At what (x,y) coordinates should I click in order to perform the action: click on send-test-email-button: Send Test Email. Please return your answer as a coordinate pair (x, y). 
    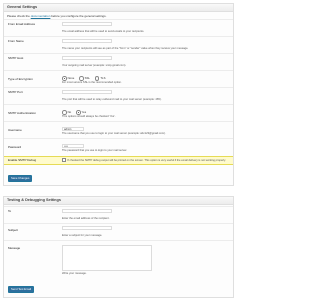
    Looking at the image, I should click on (21, 289).